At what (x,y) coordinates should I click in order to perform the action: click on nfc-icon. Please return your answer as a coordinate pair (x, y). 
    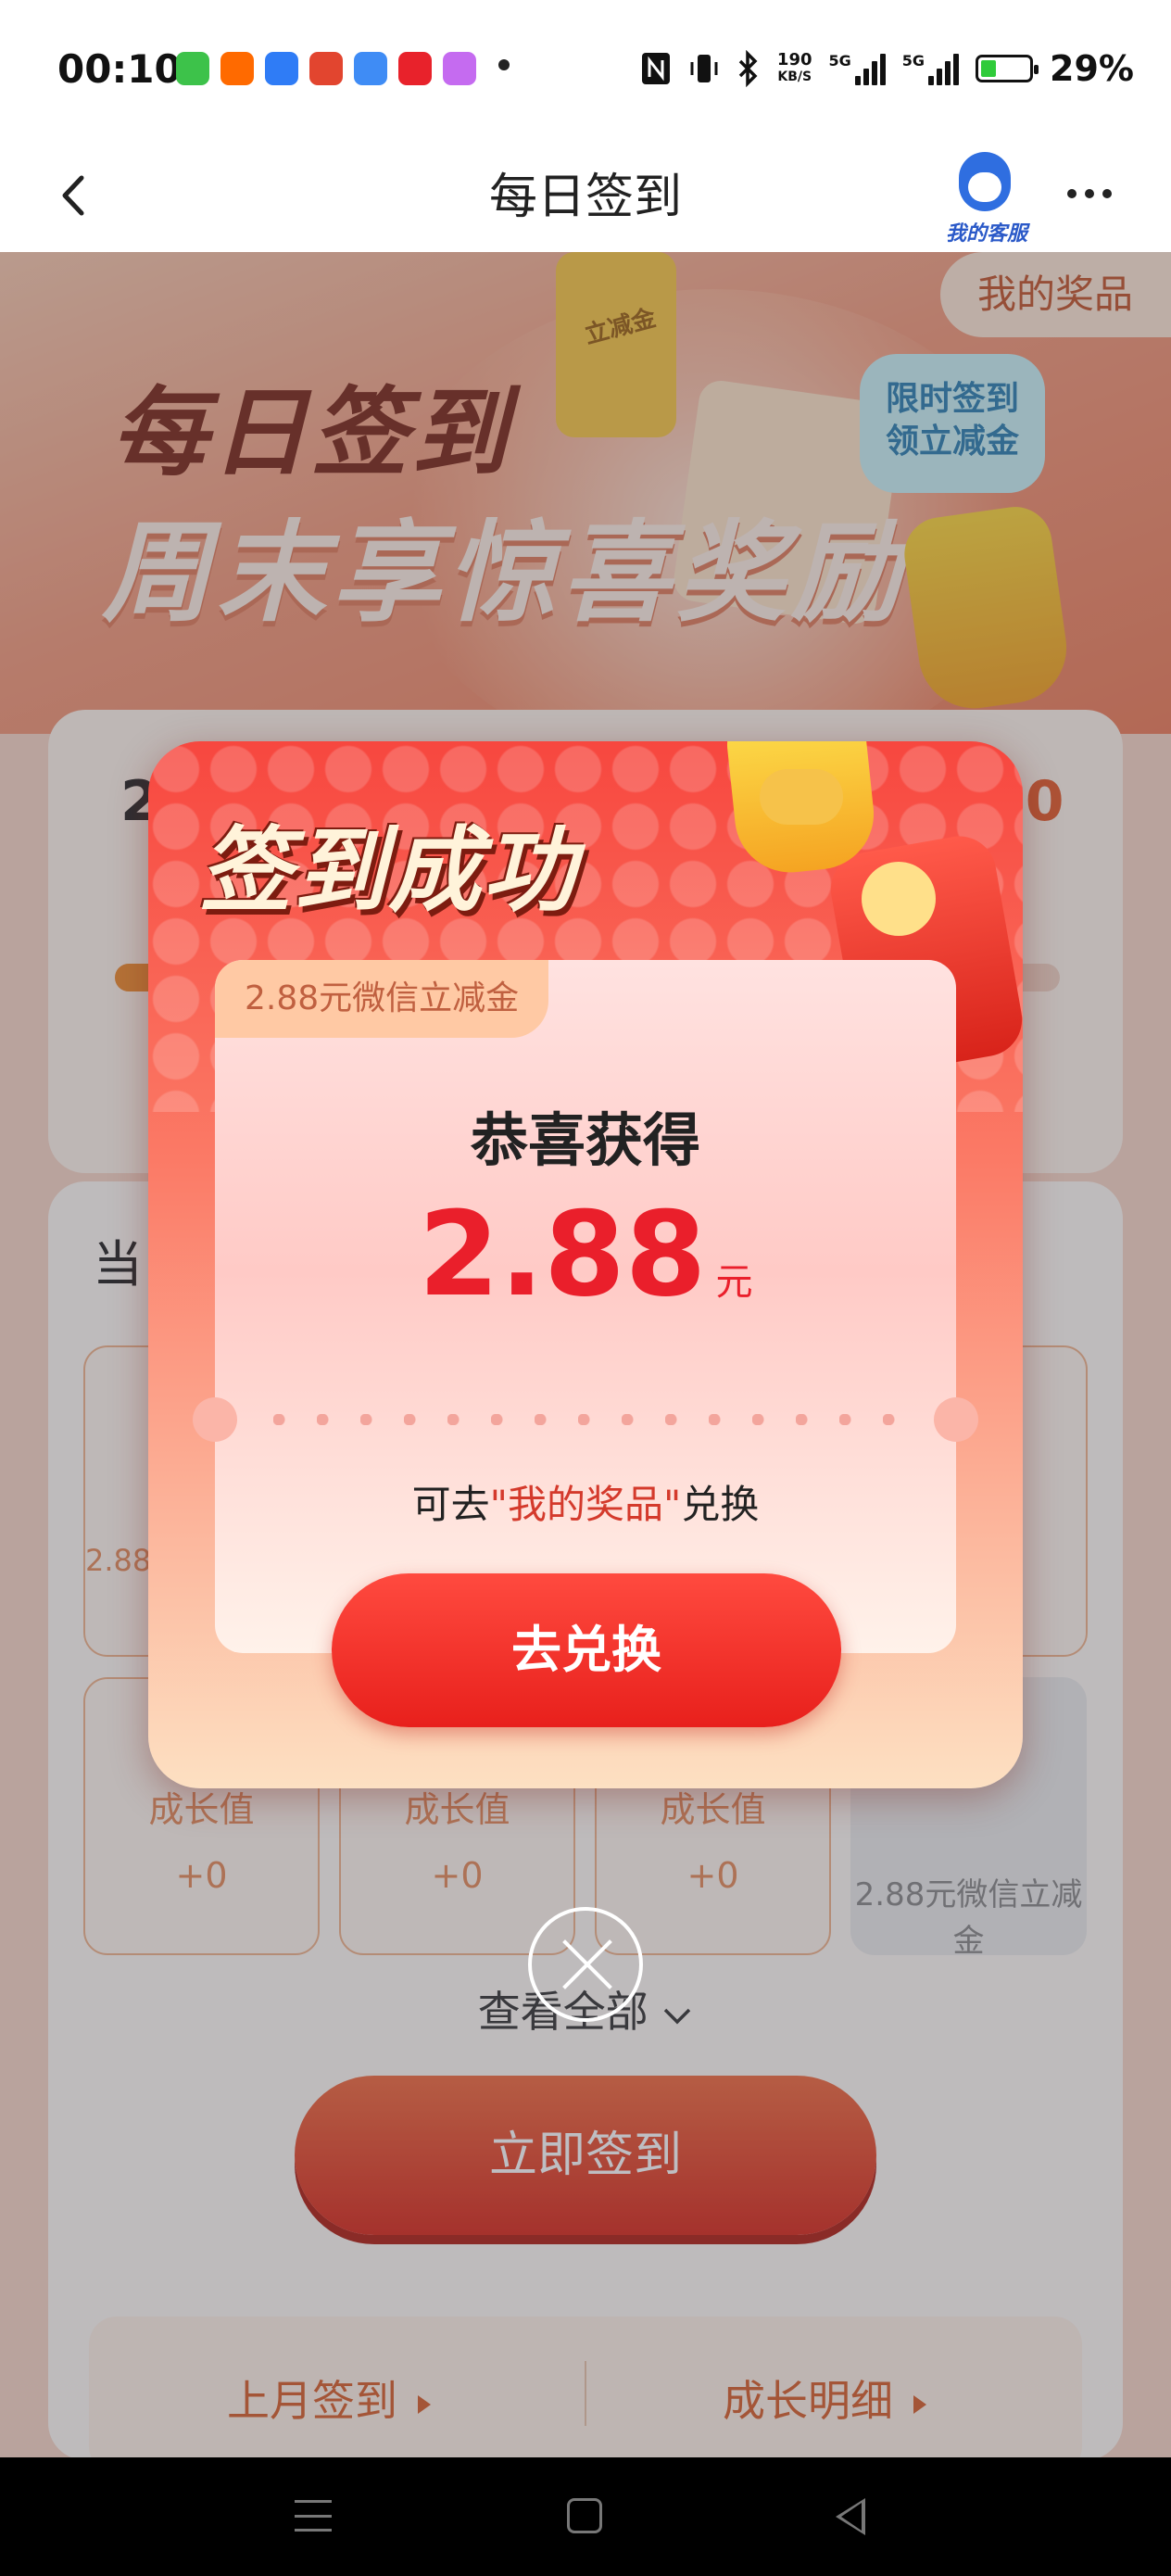
    Looking at the image, I should click on (656, 68).